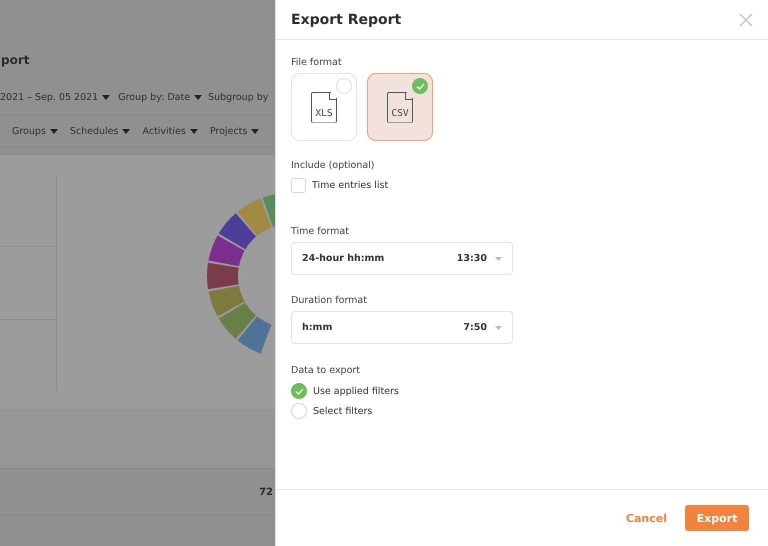 The width and height of the screenshot is (768, 546). I want to click on radio-label: Select filters, so click(342, 411).